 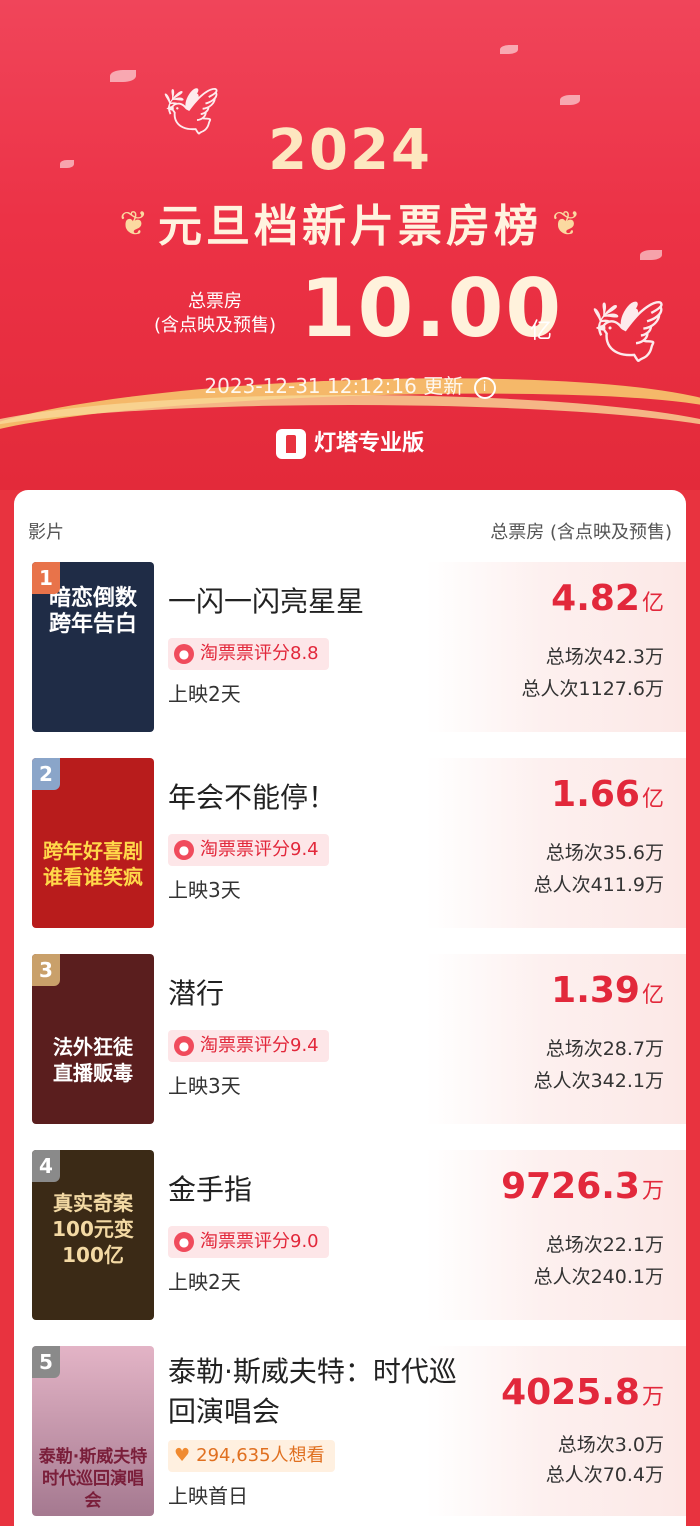 What do you see at coordinates (598, 1081) in the screenshot?
I see `total-viewers: 总人次342.1万` at bounding box center [598, 1081].